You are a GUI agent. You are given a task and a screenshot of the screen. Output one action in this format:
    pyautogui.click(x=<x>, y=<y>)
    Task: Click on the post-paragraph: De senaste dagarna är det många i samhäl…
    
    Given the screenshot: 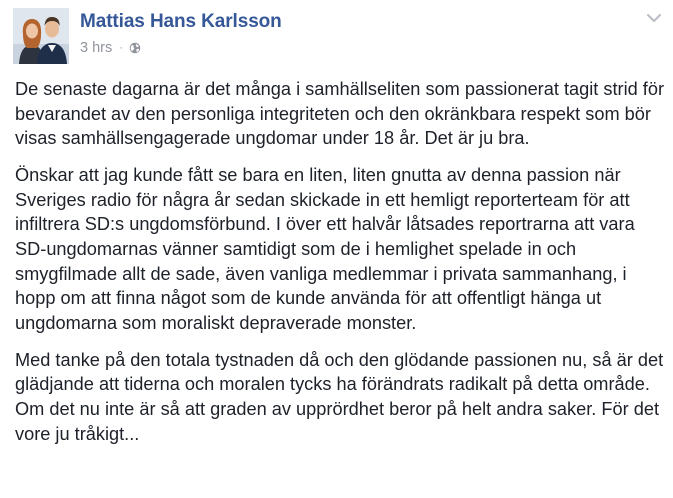 What is the action you would take?
    pyautogui.click(x=340, y=114)
    